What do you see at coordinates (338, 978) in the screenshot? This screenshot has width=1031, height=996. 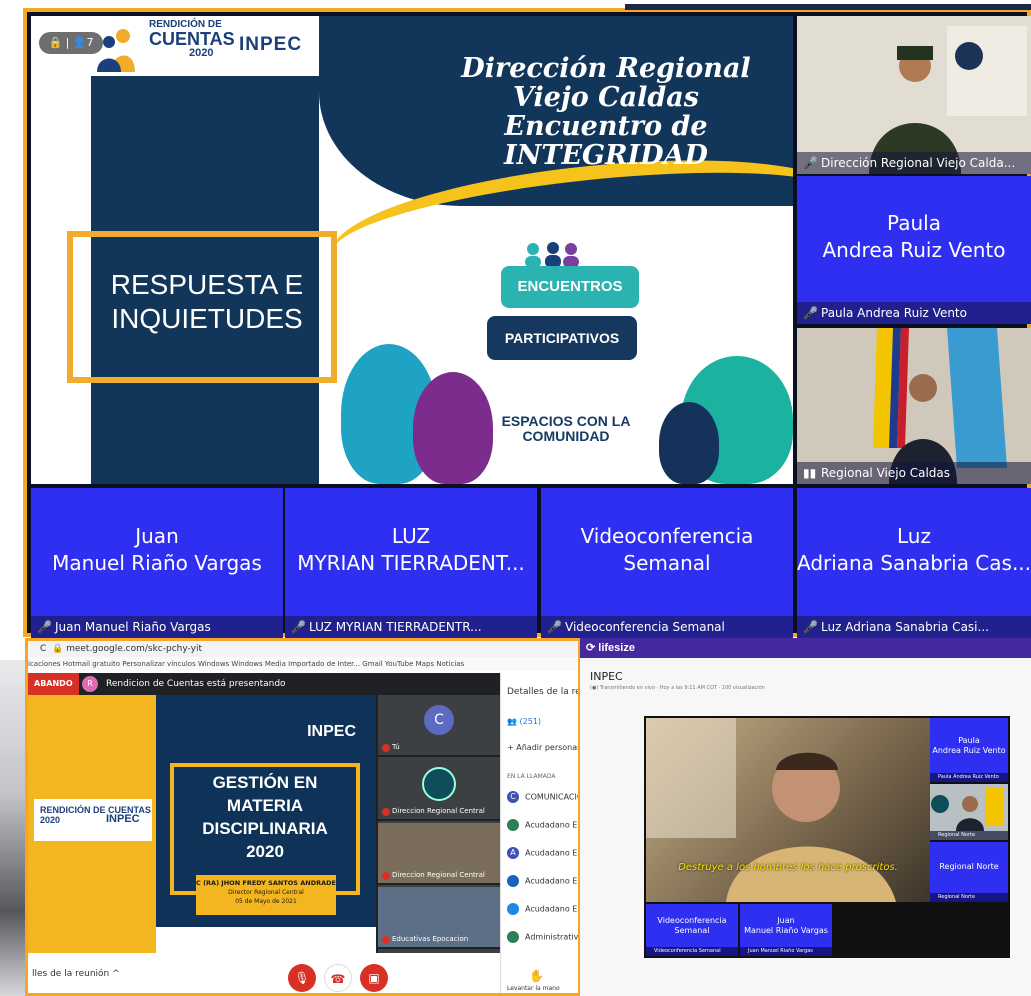 I see `hang-up-button: ☎` at bounding box center [338, 978].